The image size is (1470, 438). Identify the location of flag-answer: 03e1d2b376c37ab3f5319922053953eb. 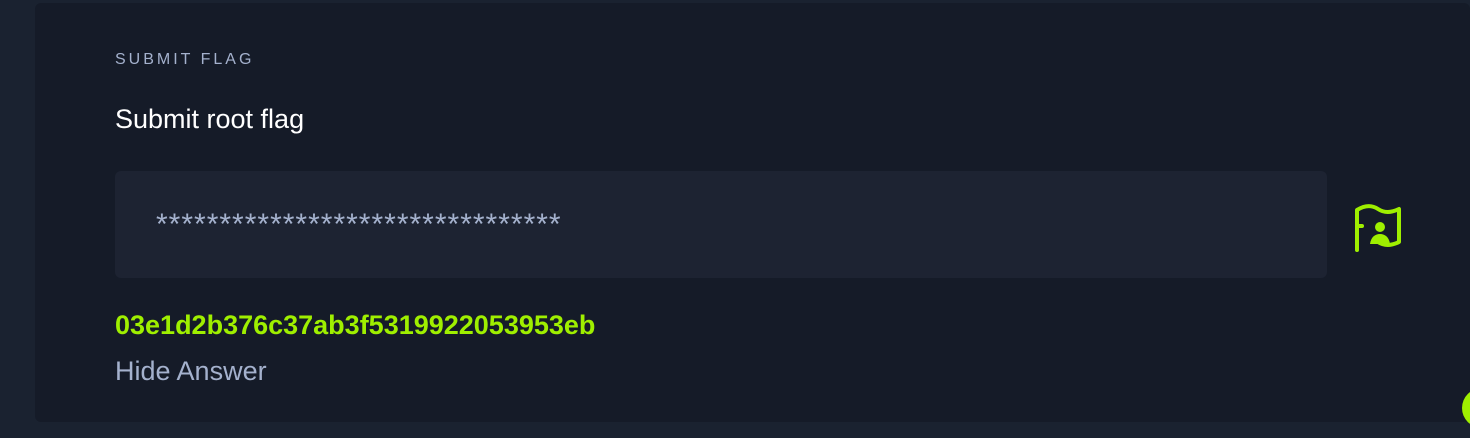
(355, 325).